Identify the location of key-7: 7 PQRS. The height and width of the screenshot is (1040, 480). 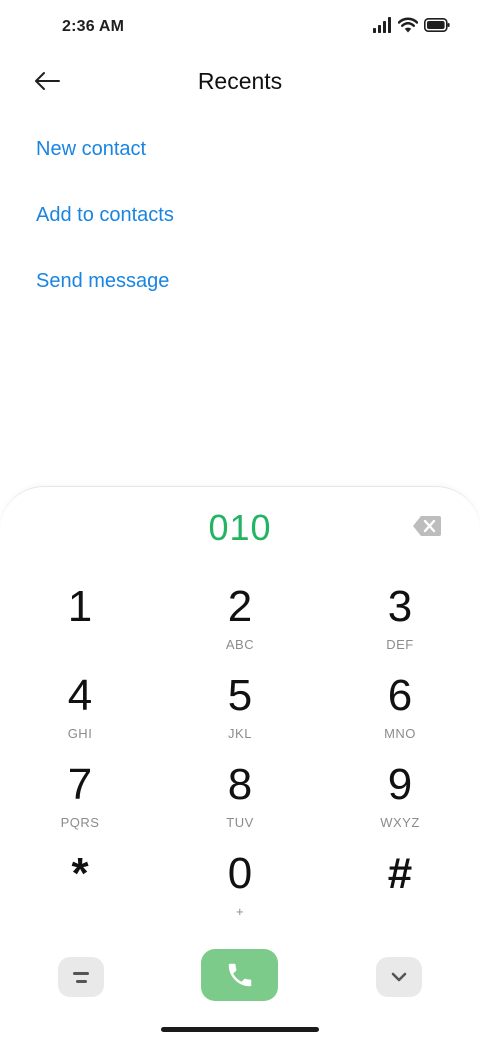
(80, 803).